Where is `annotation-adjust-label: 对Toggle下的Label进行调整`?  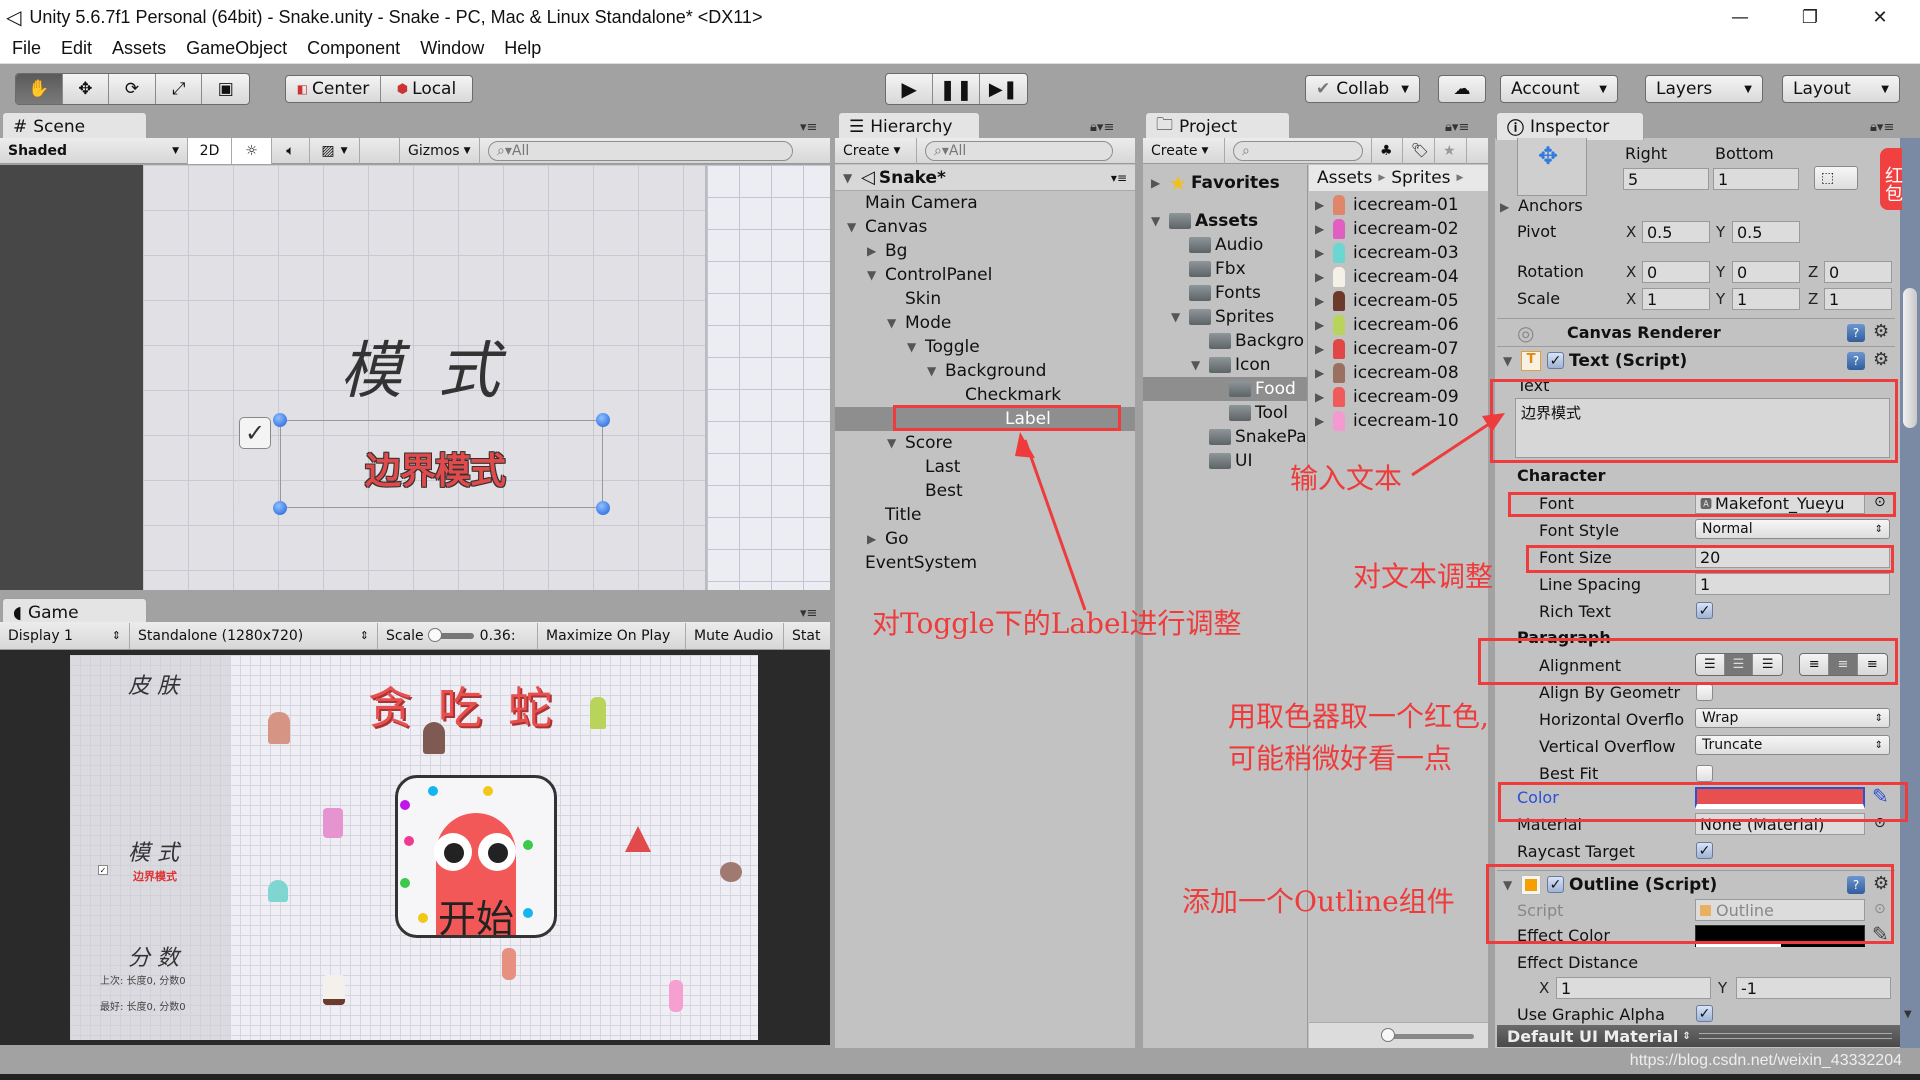
annotation-adjust-label: 对Toggle下的Label进行调整 is located at coordinates (1057, 623).